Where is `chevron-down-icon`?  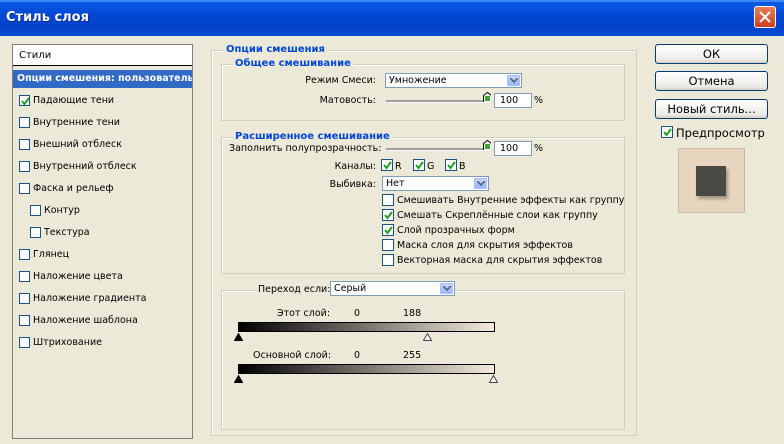 chevron-down-icon is located at coordinates (446, 288).